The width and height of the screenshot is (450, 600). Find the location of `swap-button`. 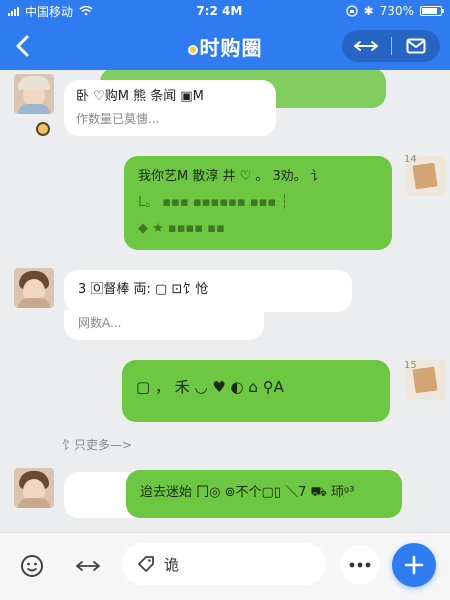

swap-button is located at coordinates (88, 566).